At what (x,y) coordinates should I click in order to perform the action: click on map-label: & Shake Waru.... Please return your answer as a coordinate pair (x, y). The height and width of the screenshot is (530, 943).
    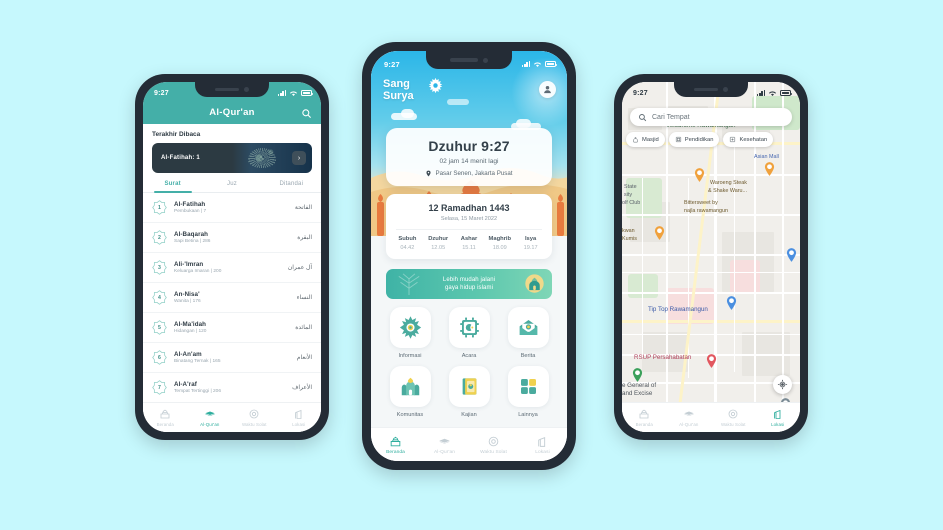
    Looking at the image, I should click on (728, 191).